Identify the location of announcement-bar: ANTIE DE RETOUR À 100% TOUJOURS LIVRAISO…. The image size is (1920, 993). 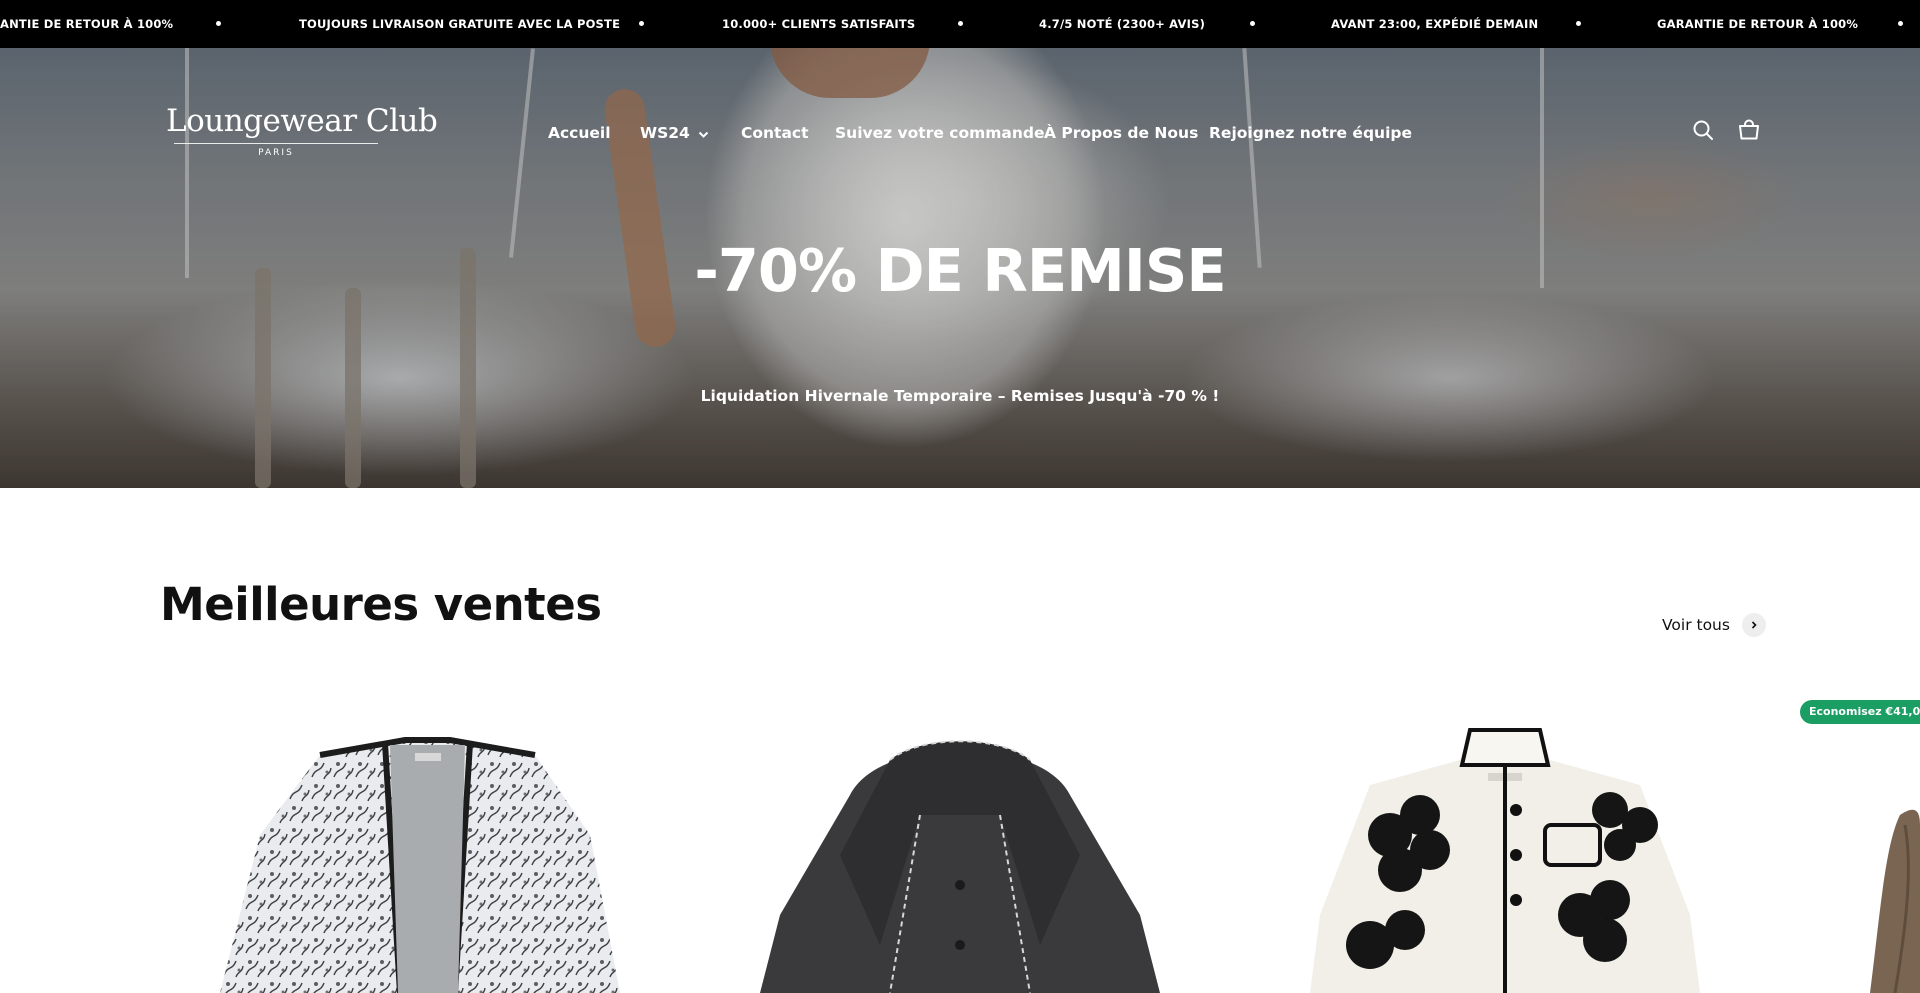
(960, 24).